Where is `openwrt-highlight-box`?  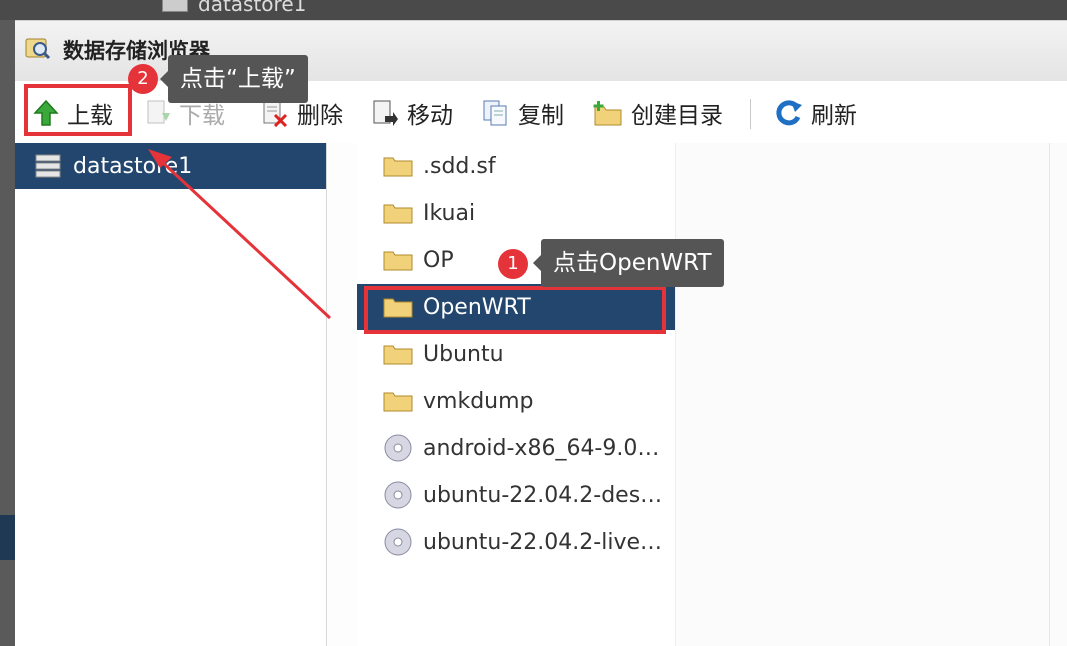 openwrt-highlight-box is located at coordinates (515, 310).